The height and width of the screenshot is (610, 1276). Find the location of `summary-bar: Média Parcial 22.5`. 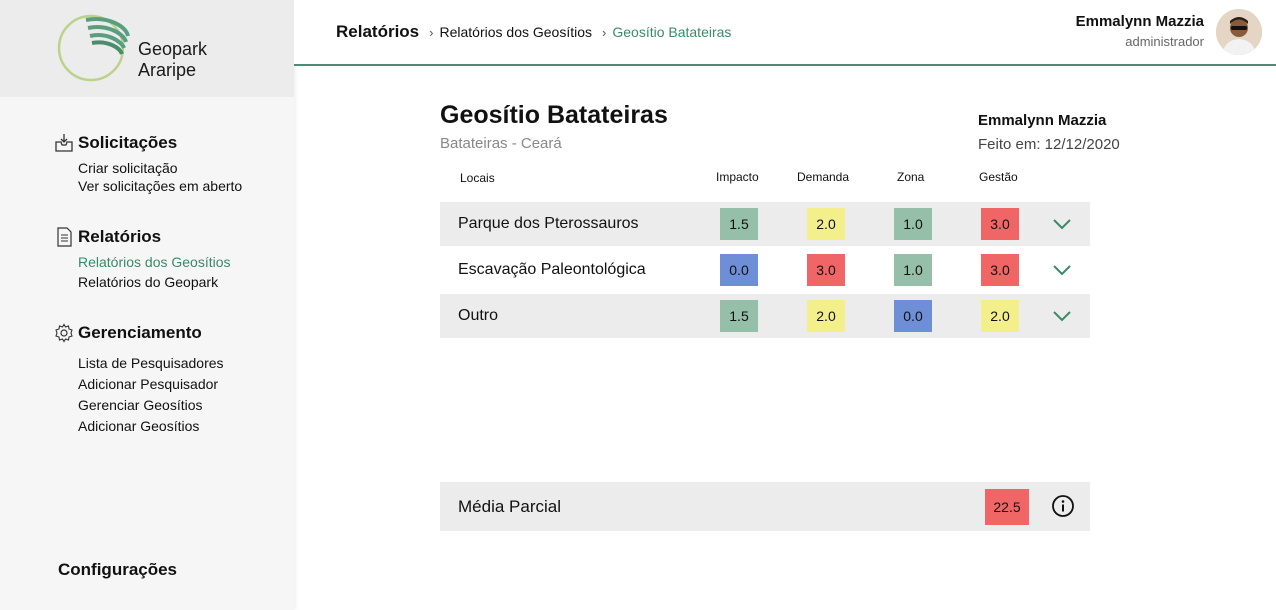

summary-bar: Média Parcial 22.5 is located at coordinates (765, 506).